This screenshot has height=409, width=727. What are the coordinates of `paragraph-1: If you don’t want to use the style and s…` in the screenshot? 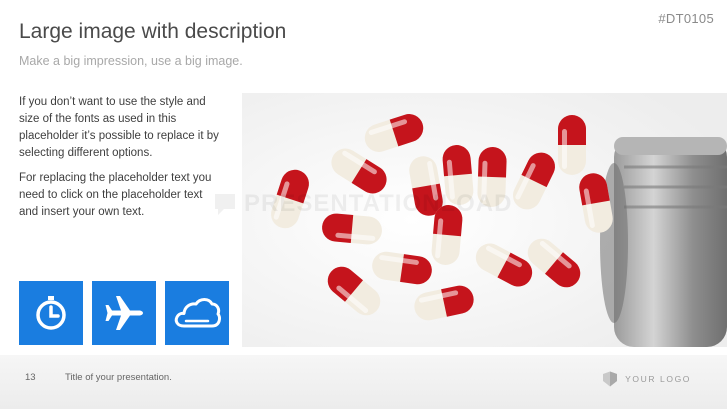 It's located at (119, 127).